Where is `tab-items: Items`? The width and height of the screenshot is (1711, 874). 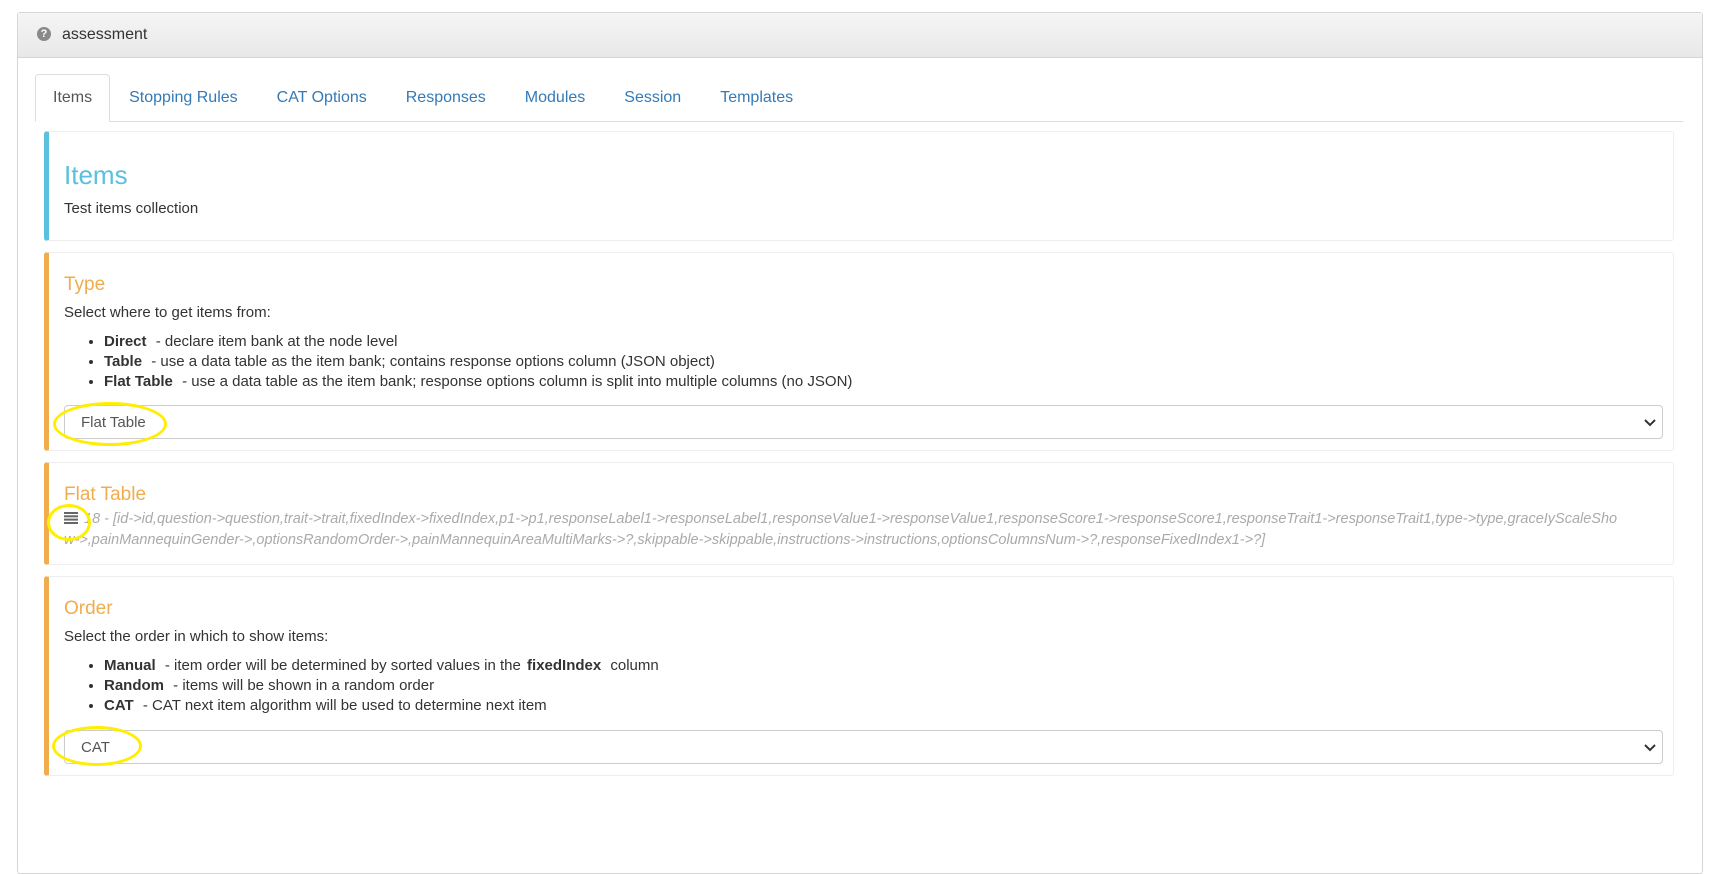
tab-items: Items is located at coordinates (73, 98).